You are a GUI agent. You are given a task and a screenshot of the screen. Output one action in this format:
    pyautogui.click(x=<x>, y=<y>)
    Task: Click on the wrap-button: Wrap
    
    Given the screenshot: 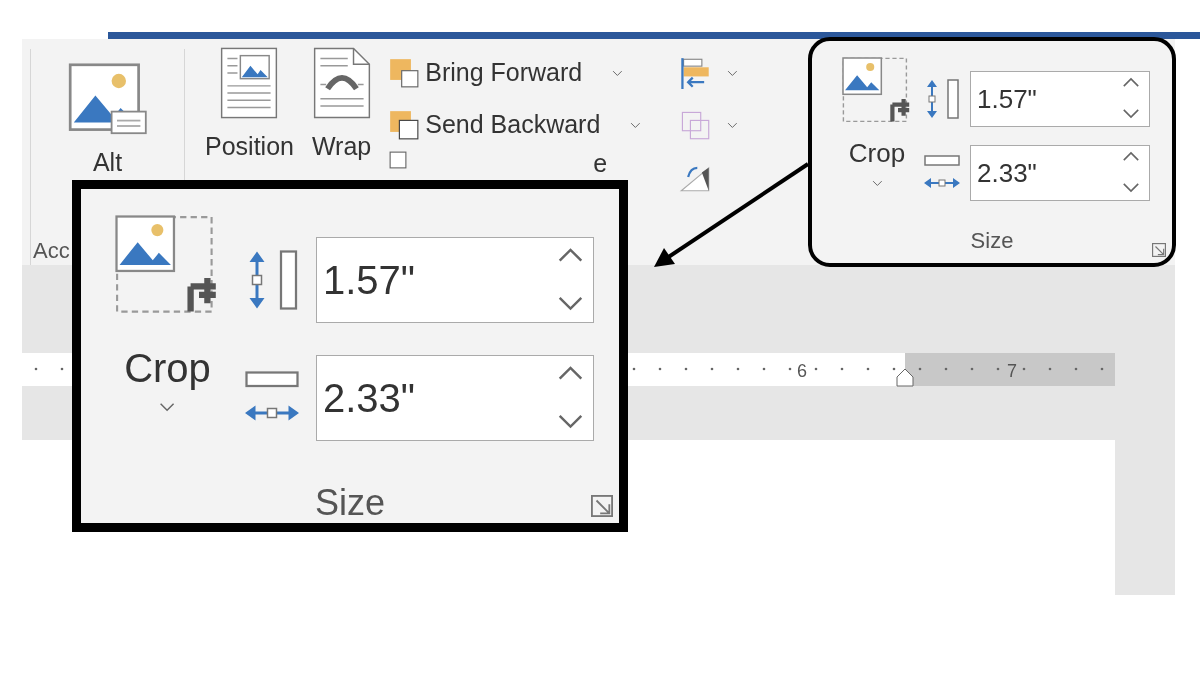 What is the action you would take?
    pyautogui.click(x=341, y=104)
    